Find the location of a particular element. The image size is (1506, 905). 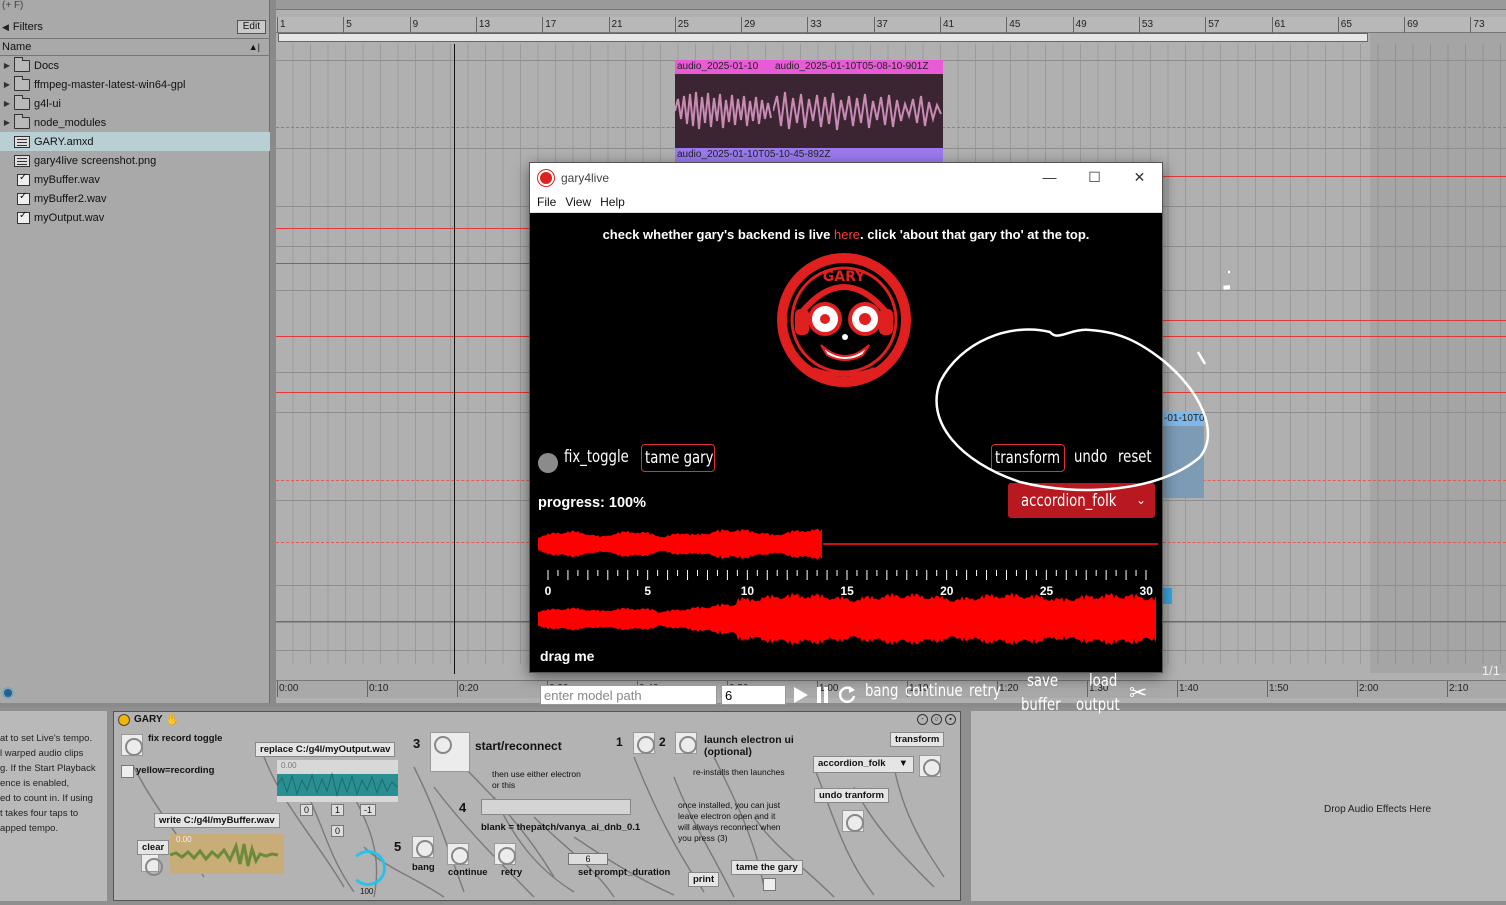

scissors-icon: ✂ is located at coordinates (1138, 693).